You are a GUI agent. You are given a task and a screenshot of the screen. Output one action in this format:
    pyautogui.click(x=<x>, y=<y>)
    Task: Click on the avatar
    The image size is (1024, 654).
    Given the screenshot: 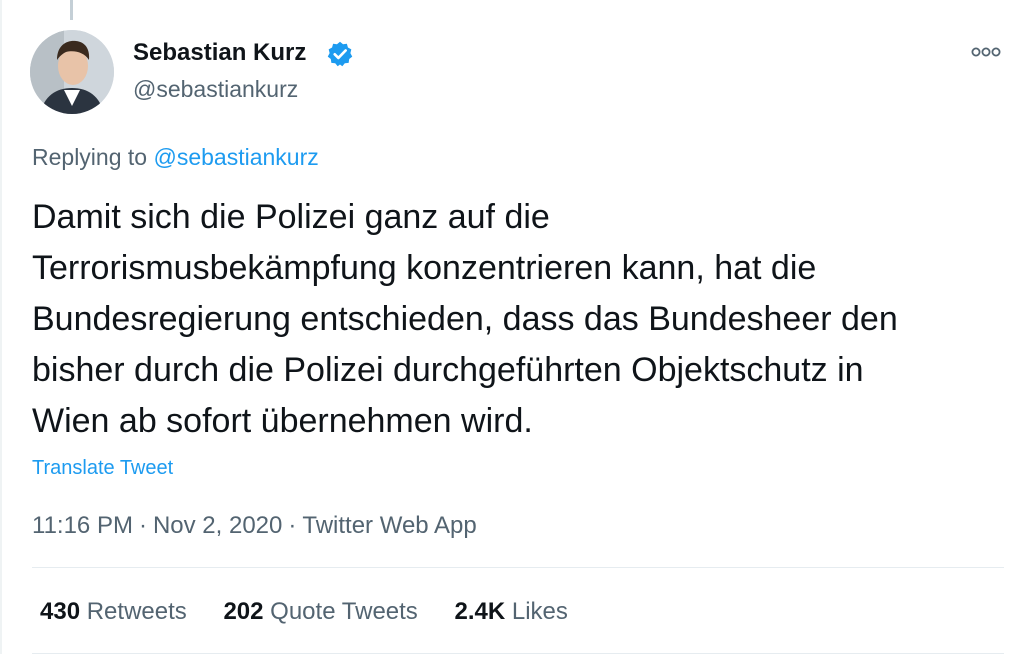 What is the action you would take?
    pyautogui.click(x=72, y=72)
    